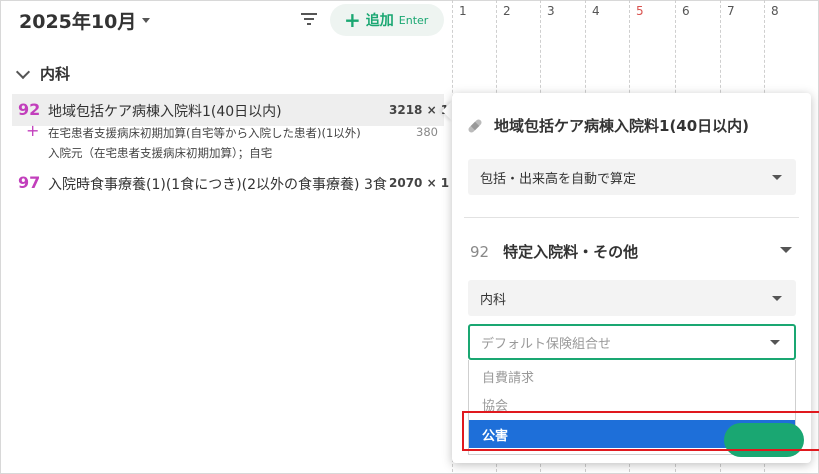 The width and height of the screenshot is (819, 474). What do you see at coordinates (508, 378) in the screenshot?
I see `option-label: 自費請求` at bounding box center [508, 378].